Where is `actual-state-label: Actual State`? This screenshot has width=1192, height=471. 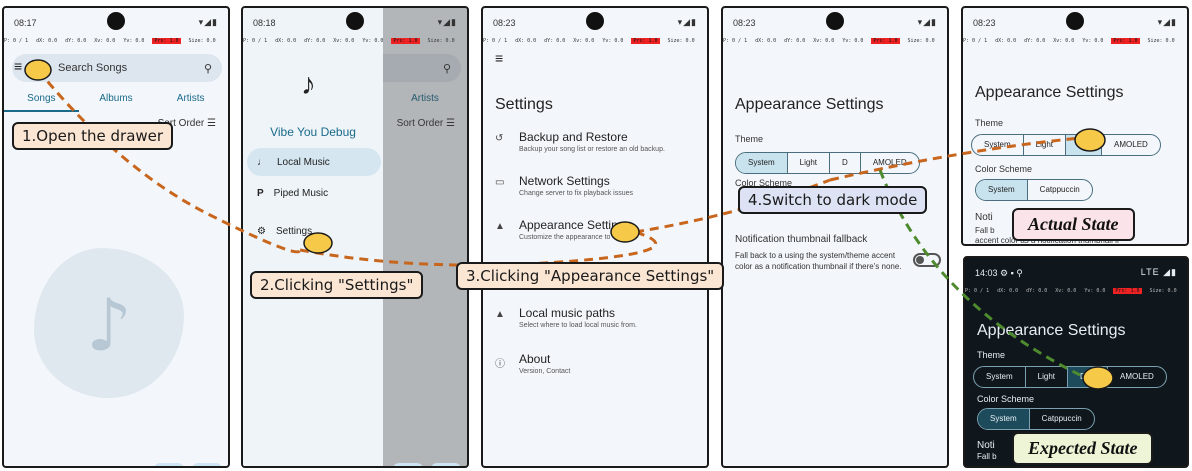 actual-state-label: Actual State is located at coordinates (1073, 224).